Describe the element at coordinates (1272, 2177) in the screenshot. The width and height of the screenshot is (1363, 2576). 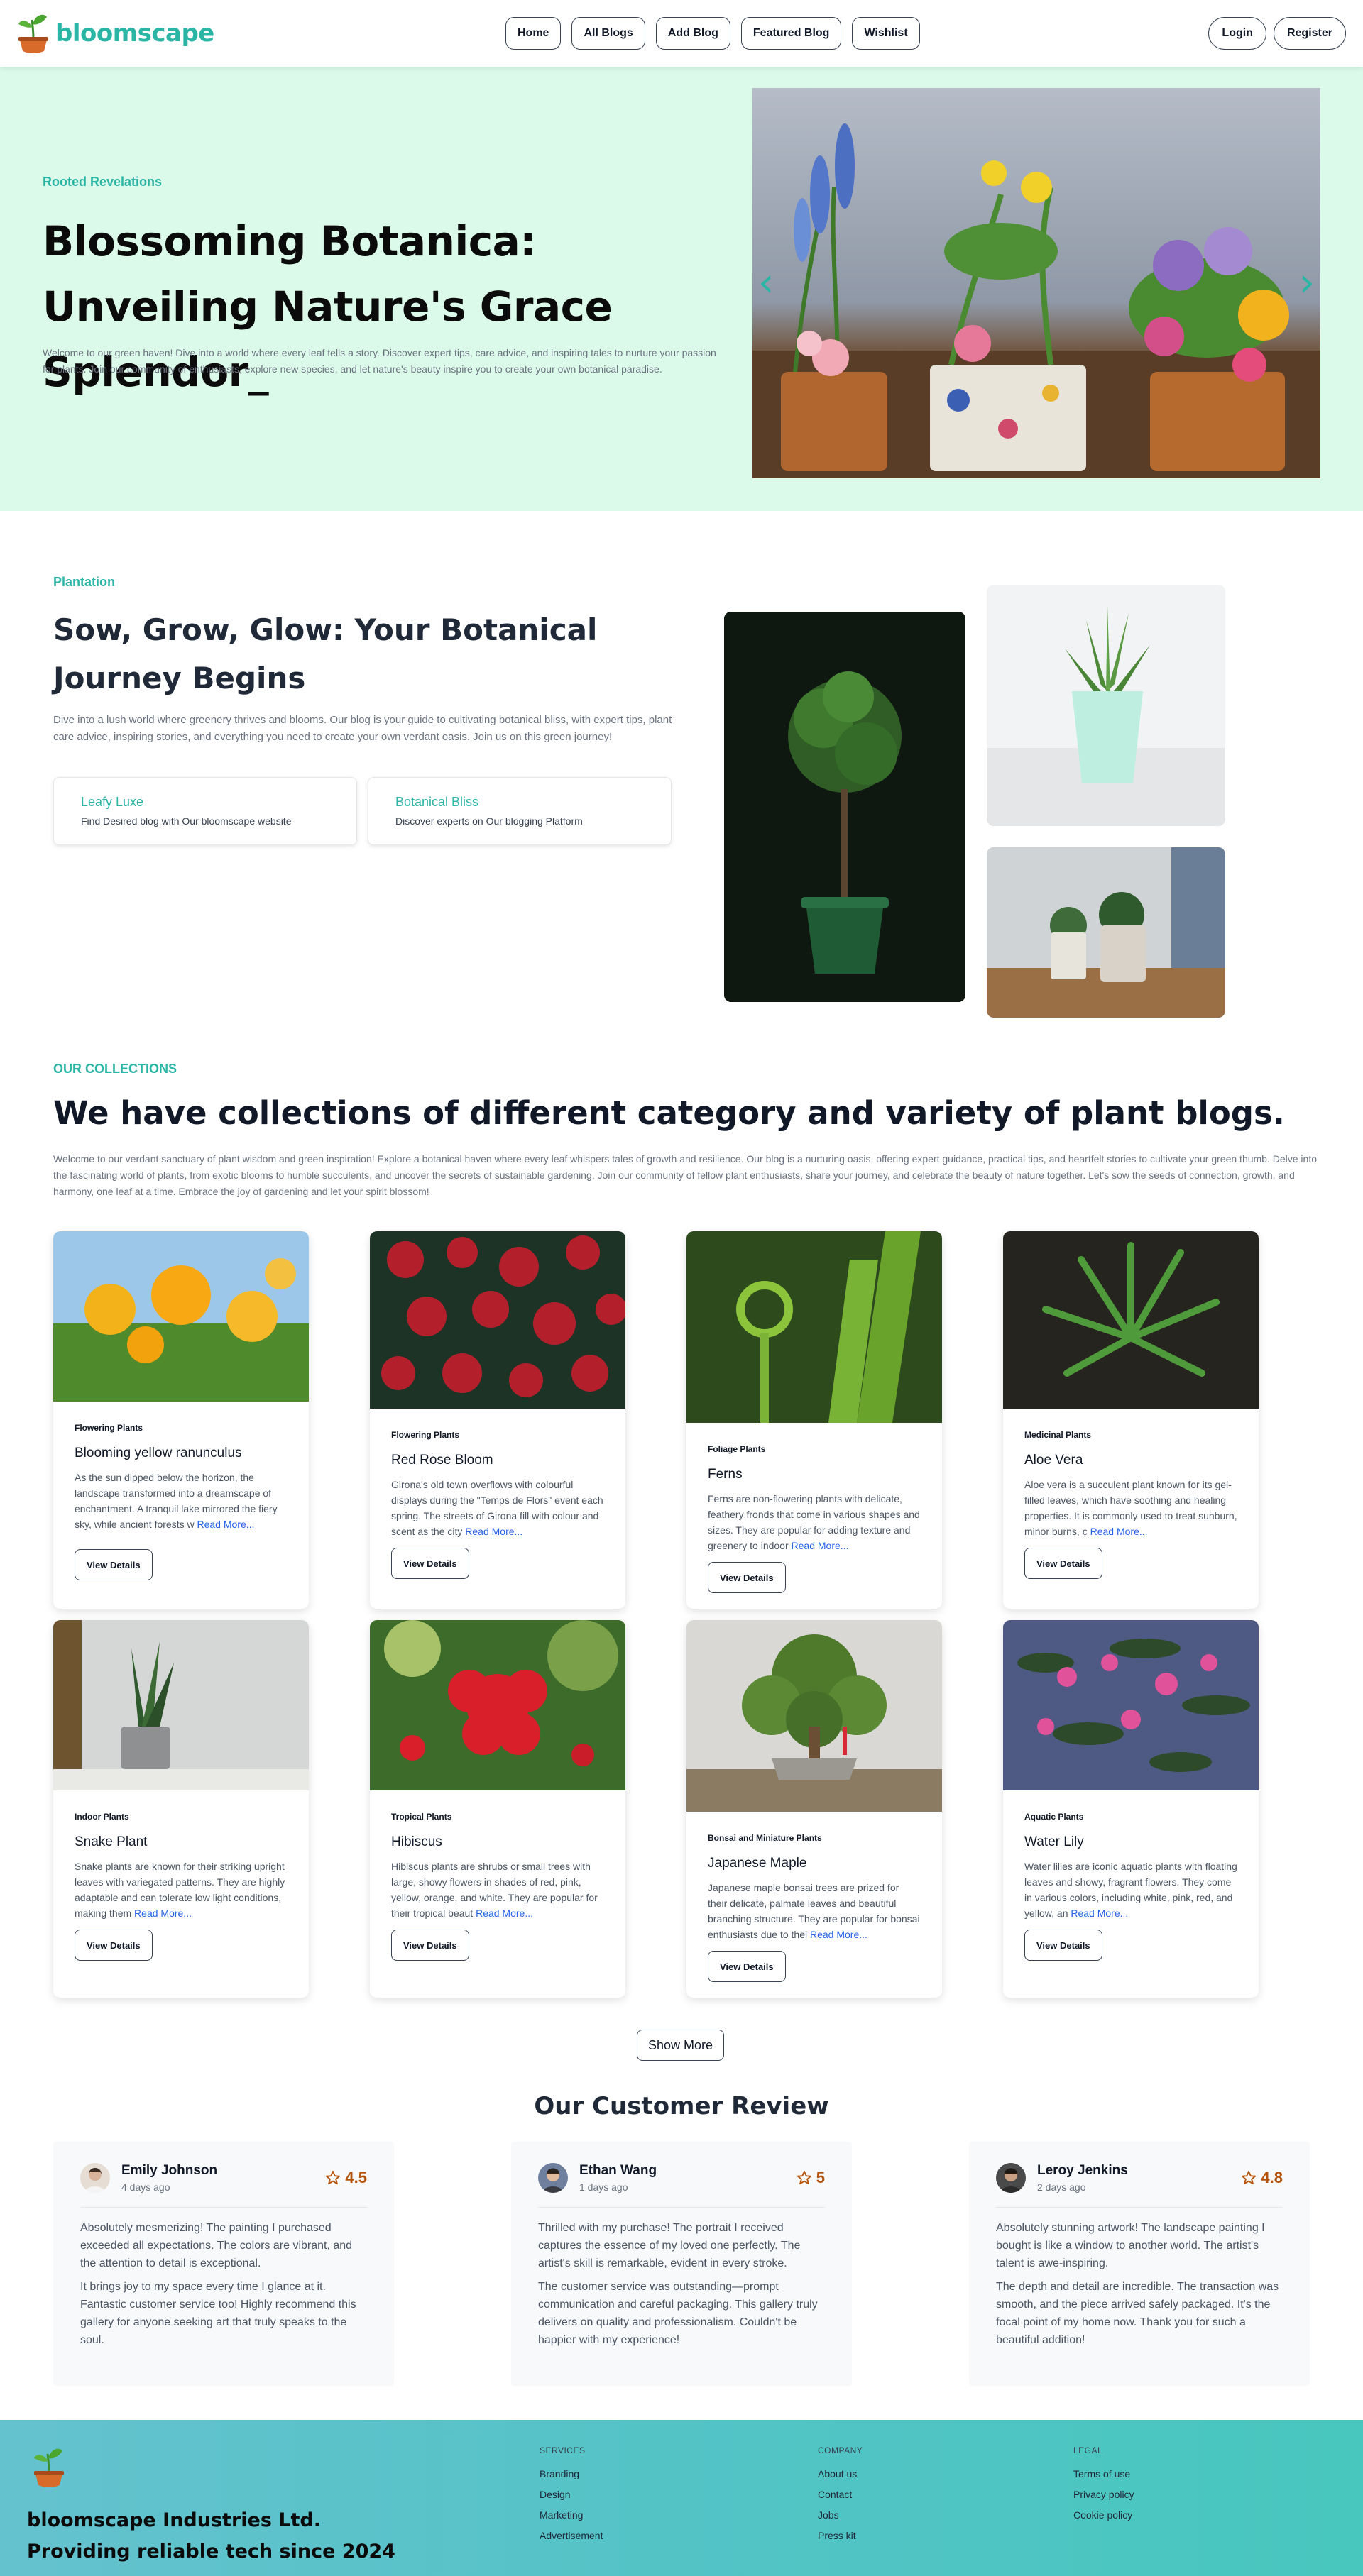
I see `rating-value: 4.8` at that location.